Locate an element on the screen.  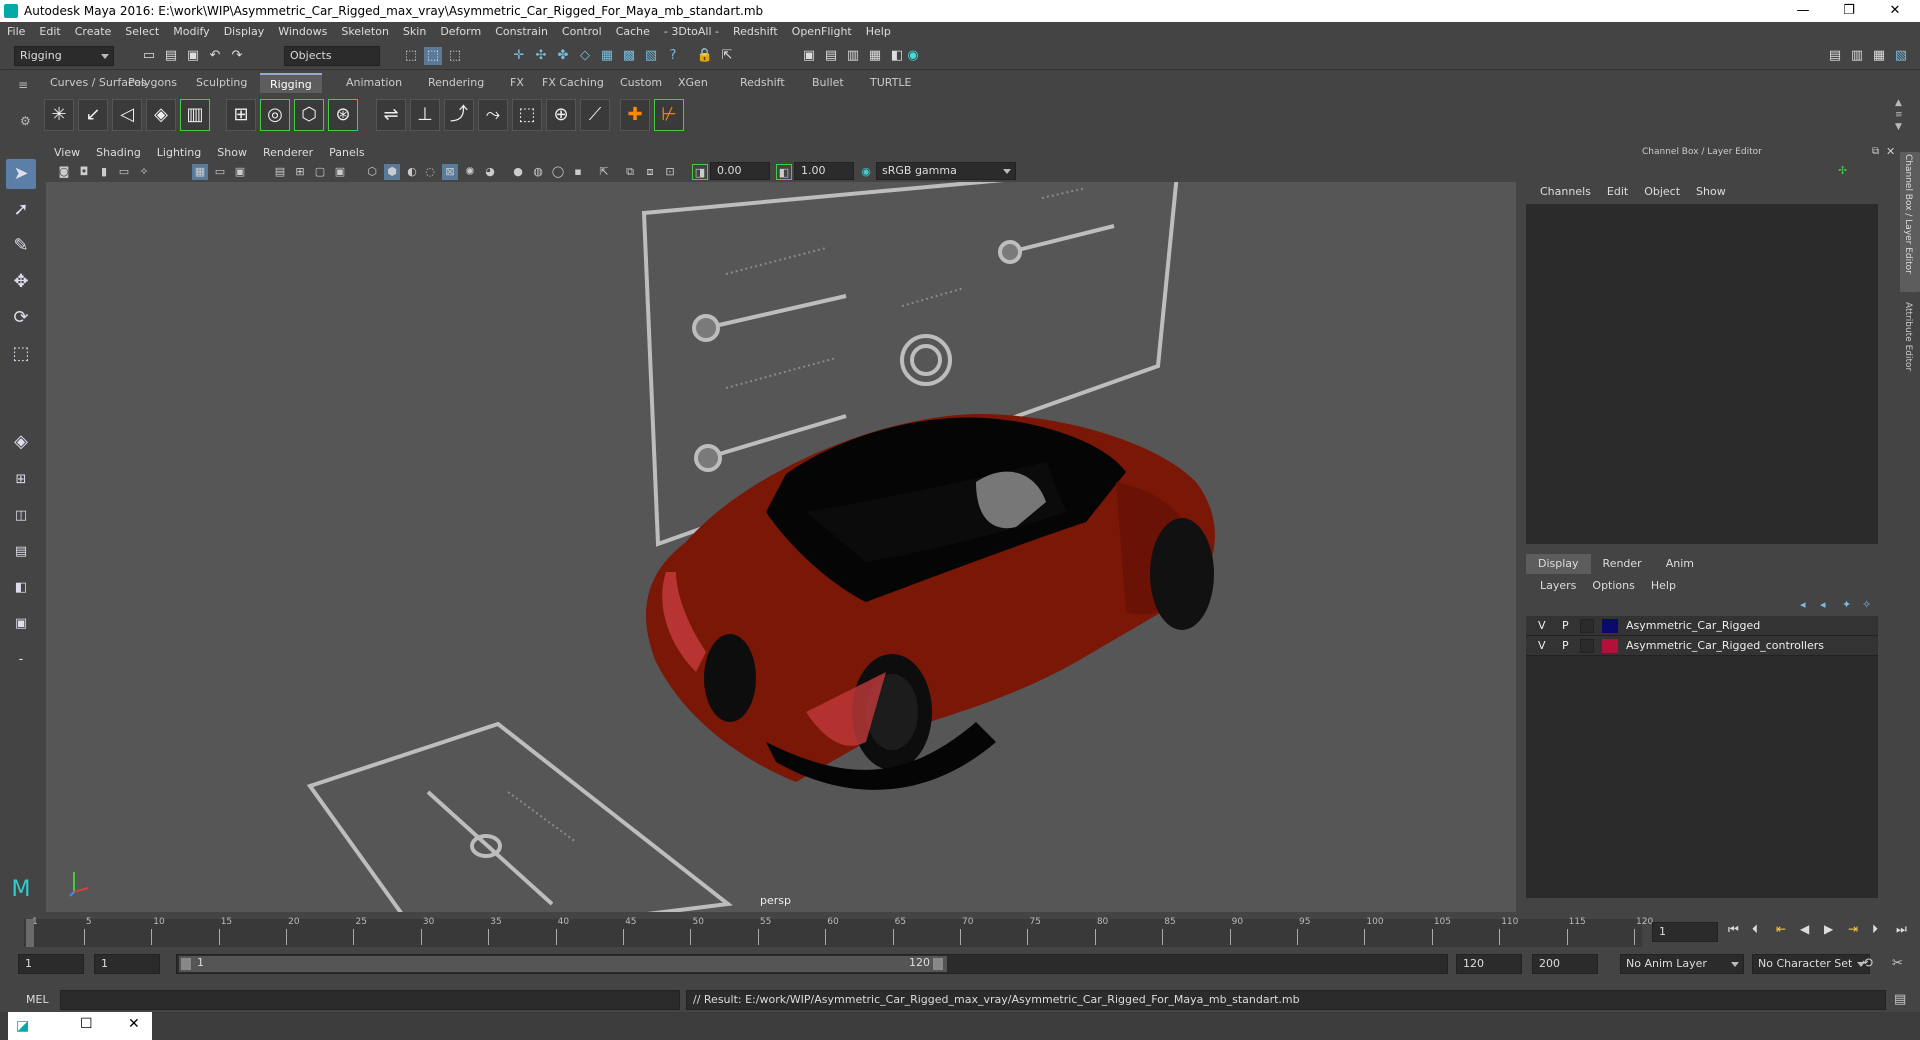
shelf-tab-rigging: Rigging is located at coordinates (291, 83).